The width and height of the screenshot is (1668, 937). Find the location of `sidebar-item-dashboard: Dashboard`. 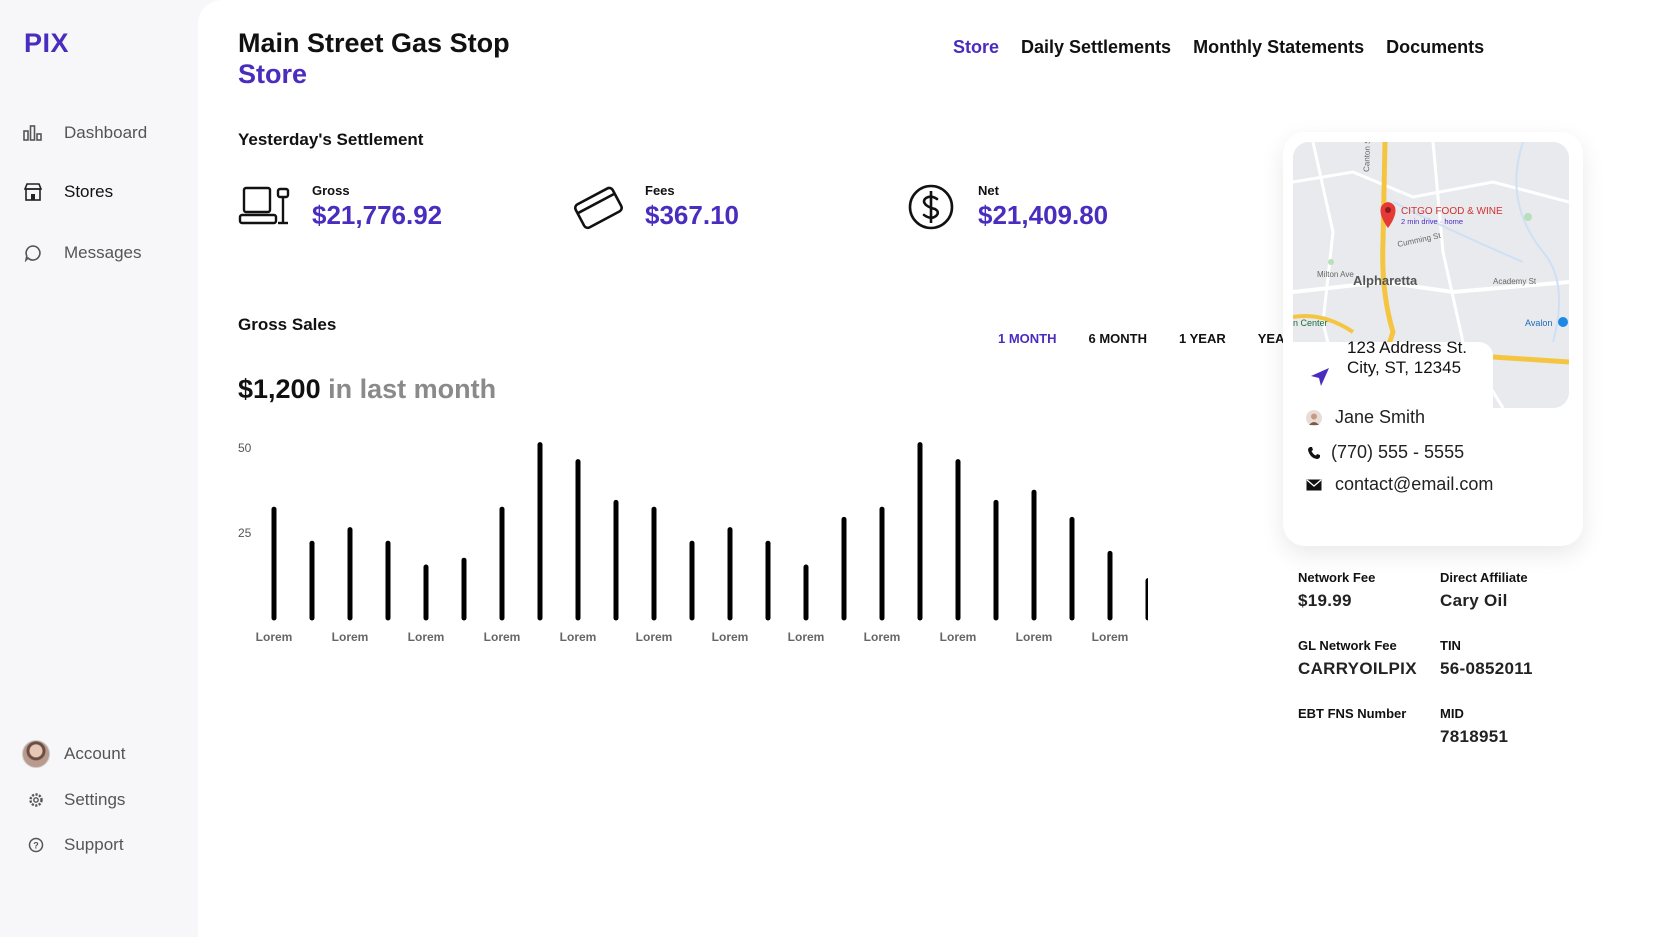

sidebar-item-dashboard: Dashboard is located at coordinates (84, 133).